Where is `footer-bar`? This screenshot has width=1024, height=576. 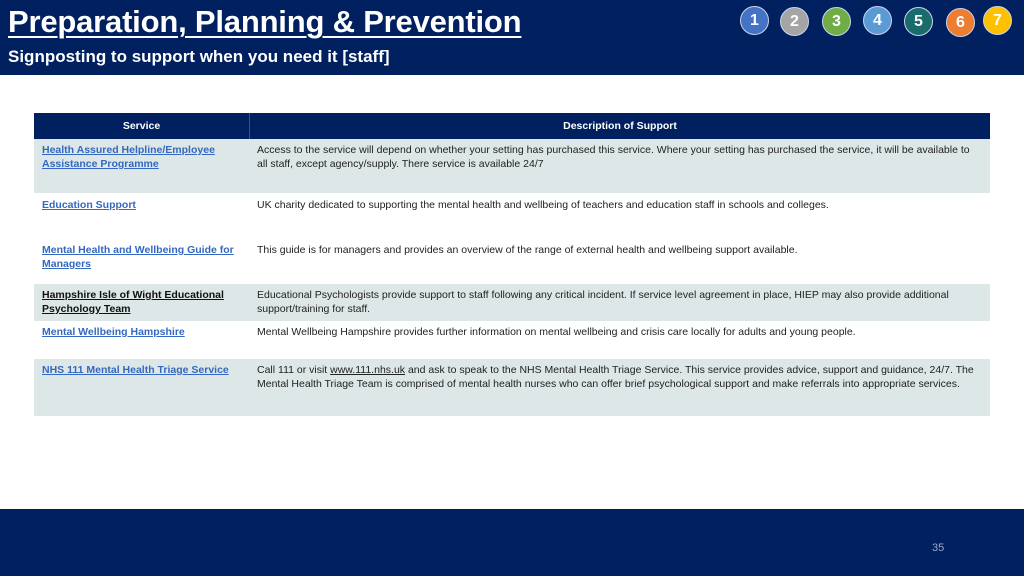
footer-bar is located at coordinates (512, 542).